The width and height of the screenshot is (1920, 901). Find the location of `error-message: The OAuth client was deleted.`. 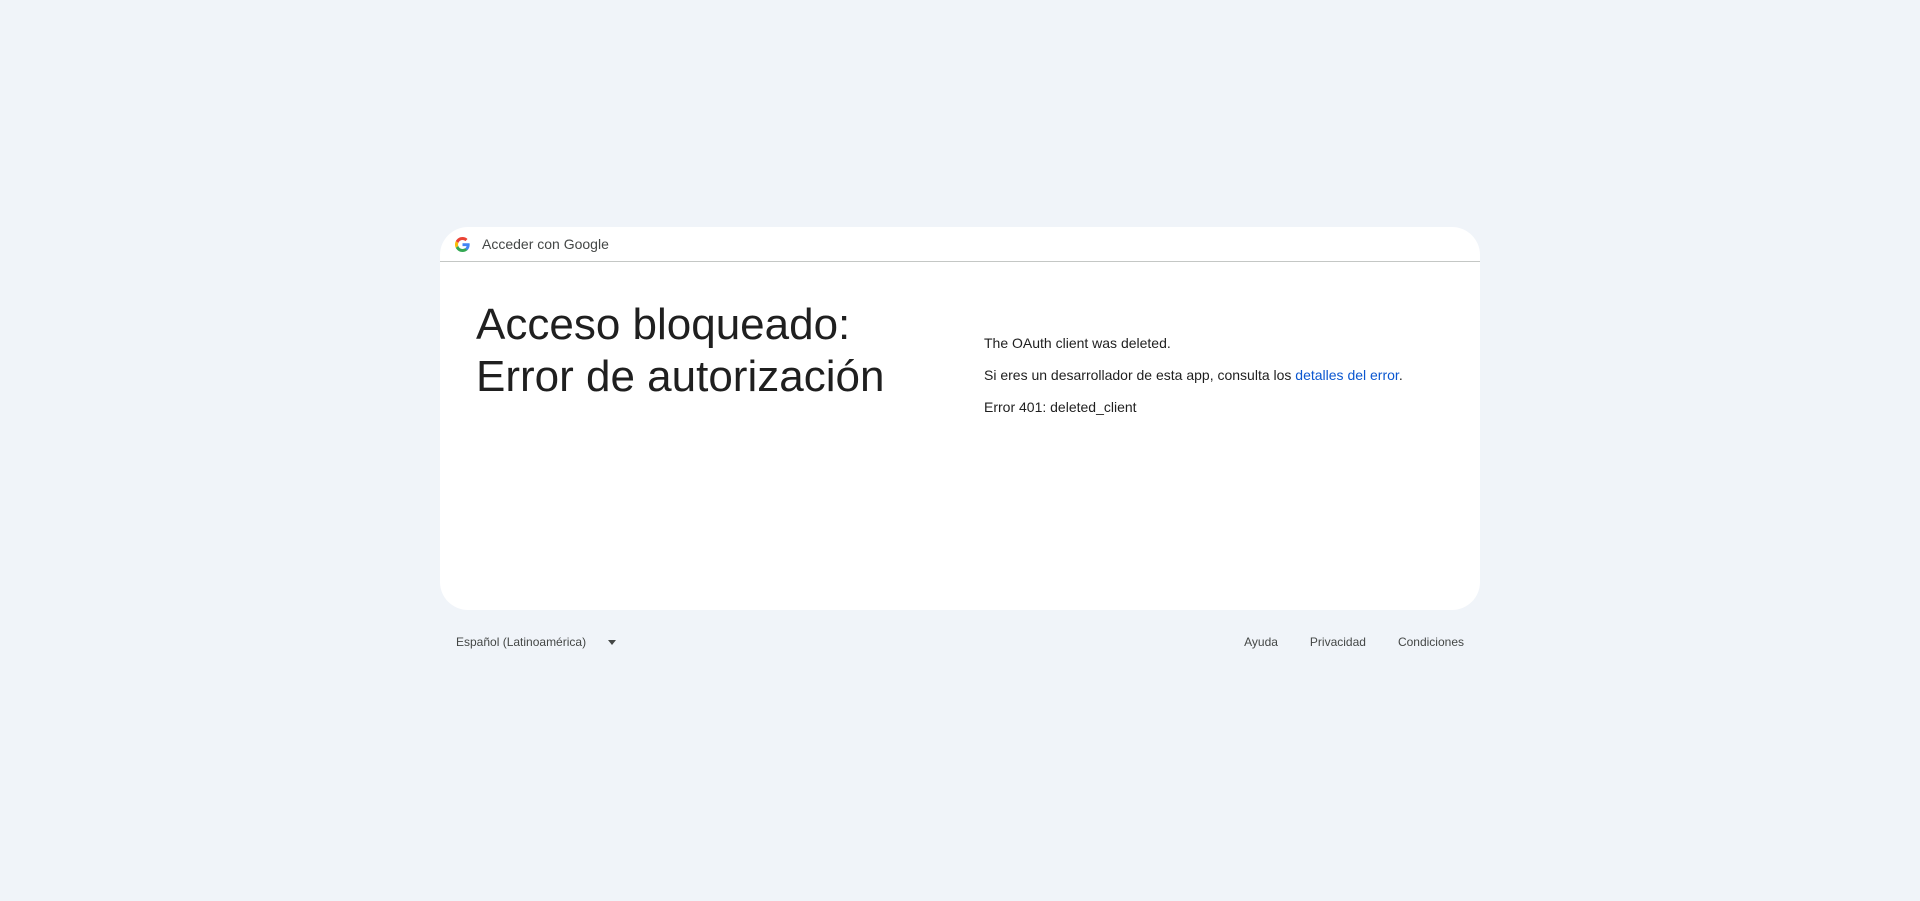

error-message: The OAuth client was deleted. is located at coordinates (1077, 343).